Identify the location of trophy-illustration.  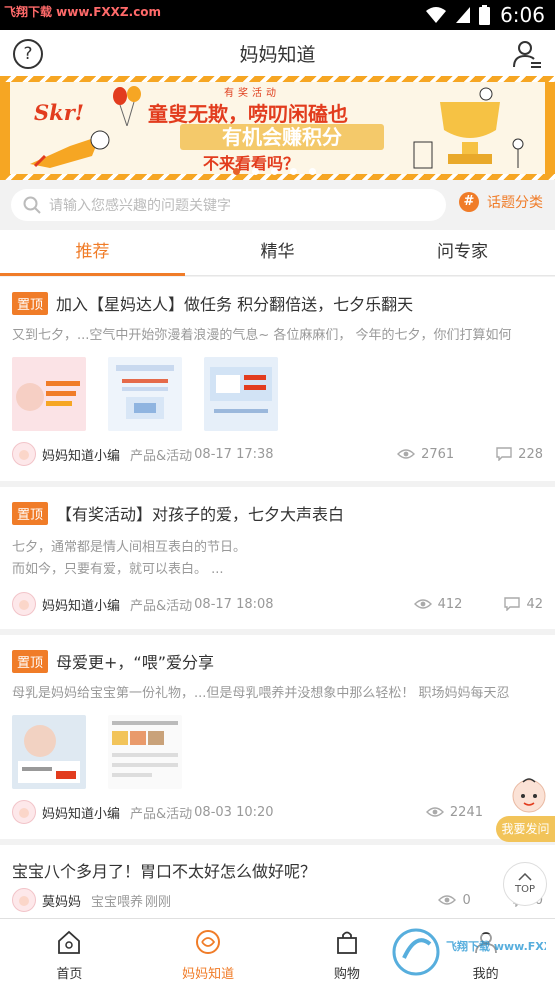
(468, 128).